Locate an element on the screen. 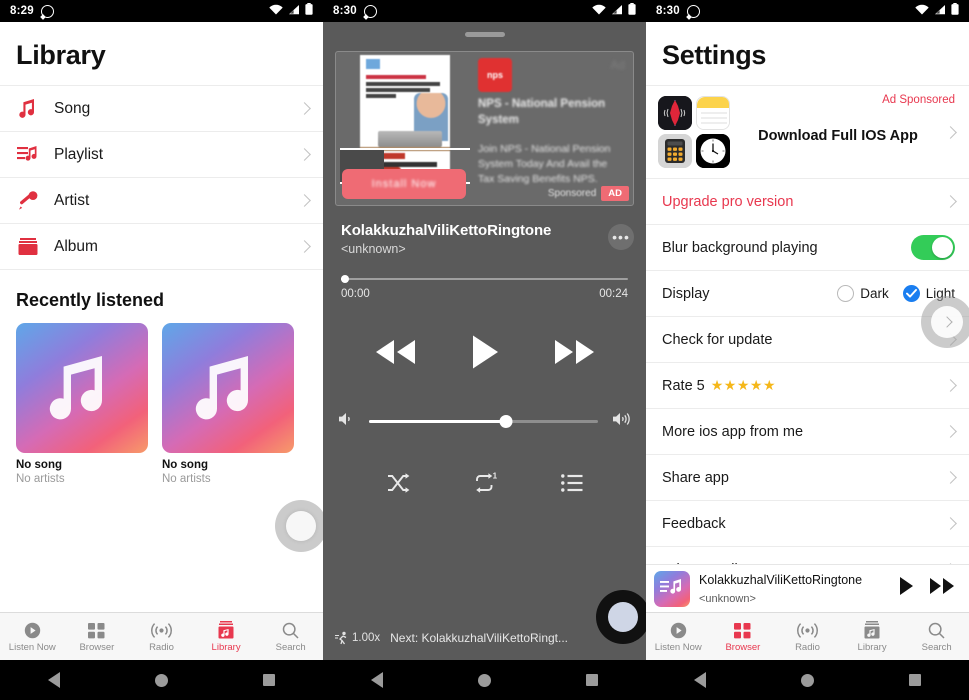 This screenshot has height=700, width=969. svg-text: 1 is located at coordinates (494, 476).